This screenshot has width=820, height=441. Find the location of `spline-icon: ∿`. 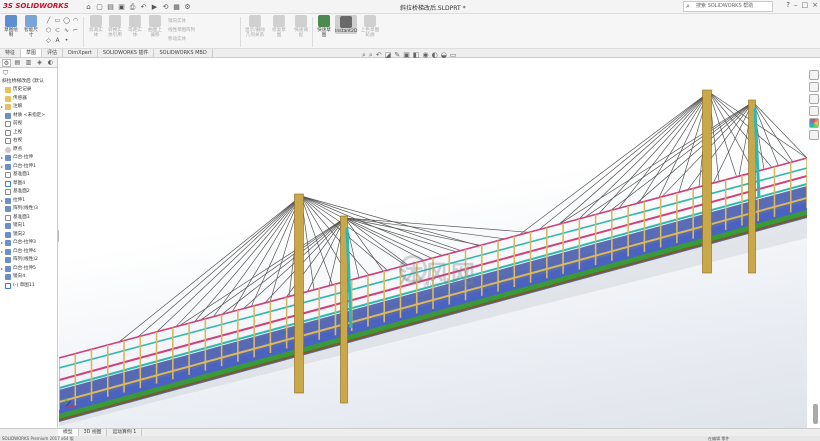

spline-icon: ∿ is located at coordinates (66, 30).